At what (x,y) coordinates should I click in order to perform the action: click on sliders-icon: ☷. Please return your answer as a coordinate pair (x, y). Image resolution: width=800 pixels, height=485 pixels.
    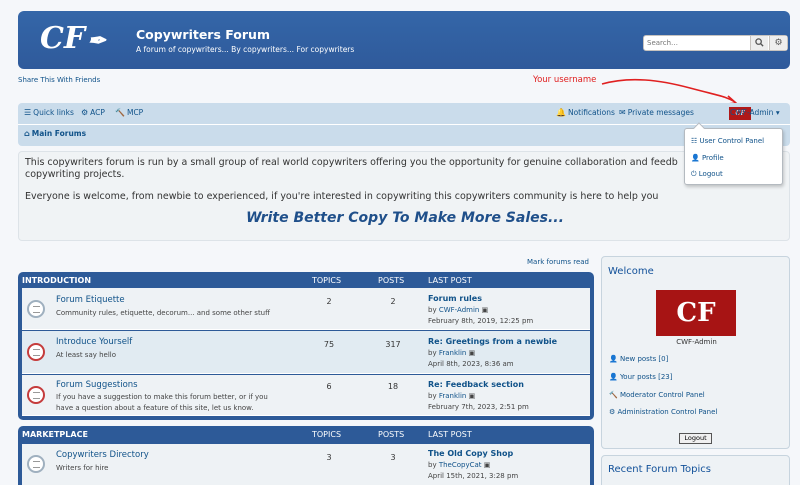
    Looking at the image, I should click on (694, 141).